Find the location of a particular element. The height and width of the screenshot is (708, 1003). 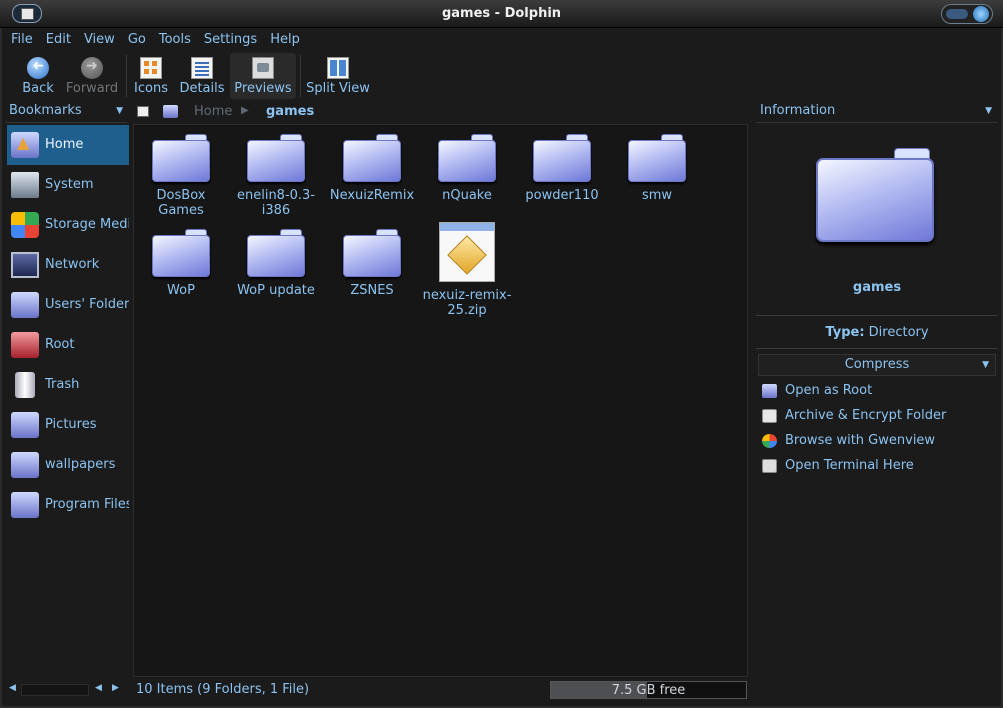

location-mode-toggle is located at coordinates (143, 111).